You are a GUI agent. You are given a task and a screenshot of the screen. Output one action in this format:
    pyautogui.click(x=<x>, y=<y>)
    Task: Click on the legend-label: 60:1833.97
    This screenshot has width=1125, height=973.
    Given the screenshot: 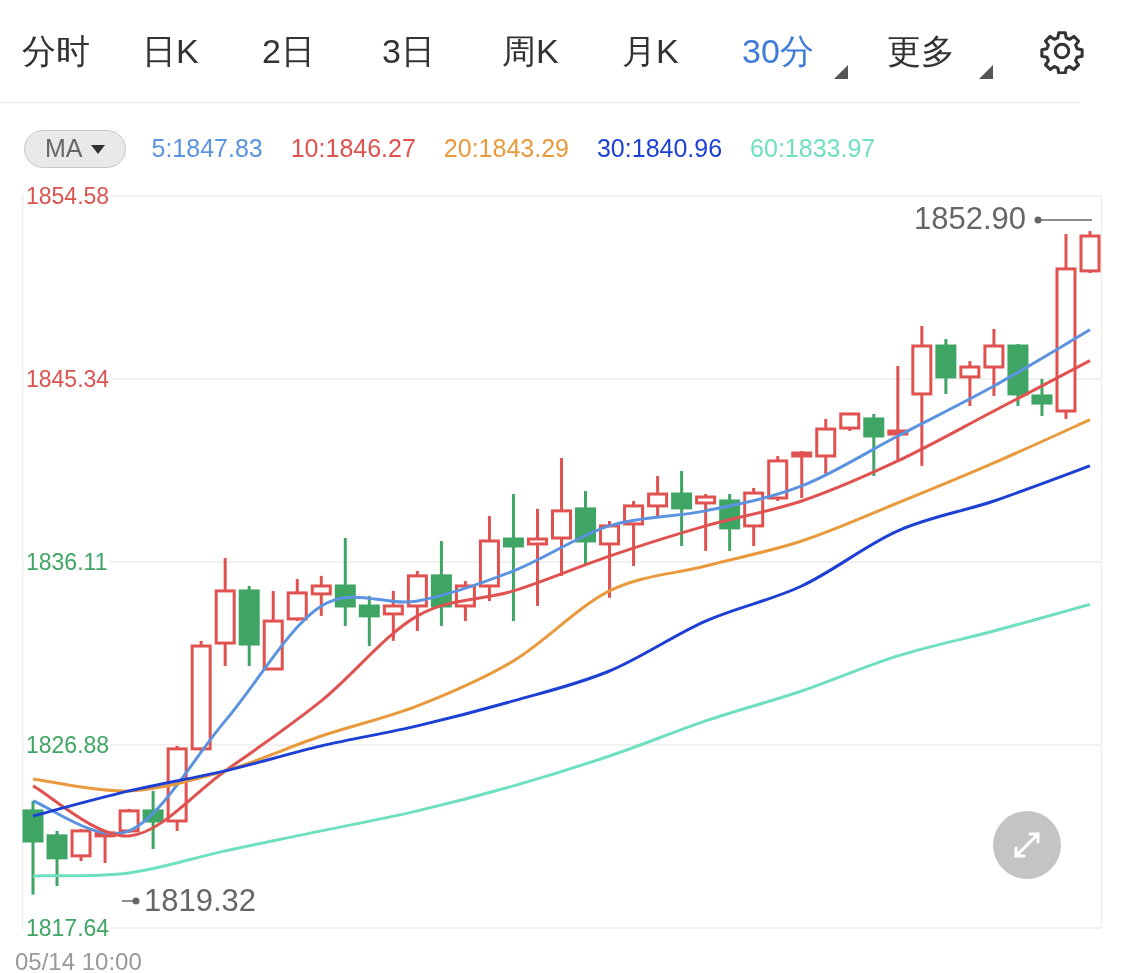 What is the action you would take?
    pyautogui.click(x=813, y=149)
    